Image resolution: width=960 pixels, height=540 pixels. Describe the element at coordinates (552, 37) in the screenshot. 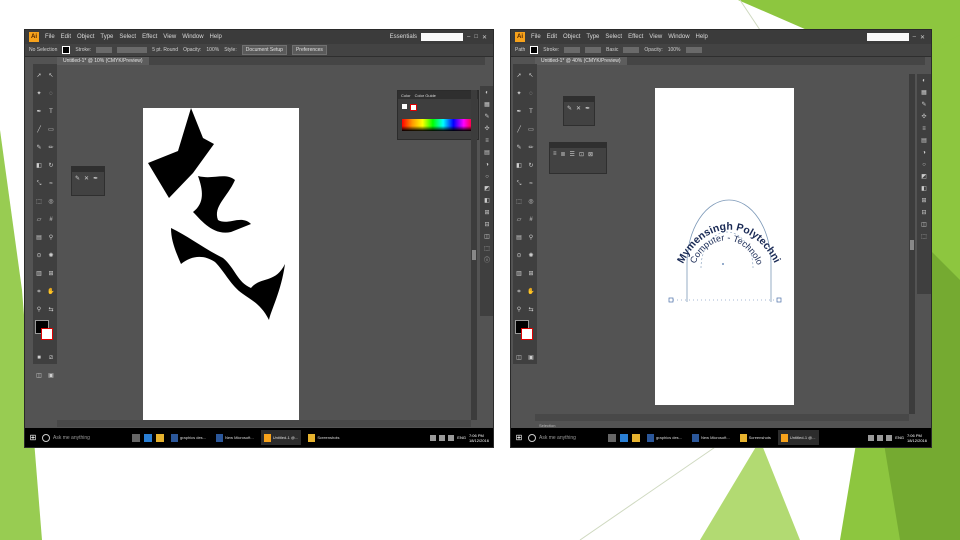

I see `menu-edit: Edit` at that location.